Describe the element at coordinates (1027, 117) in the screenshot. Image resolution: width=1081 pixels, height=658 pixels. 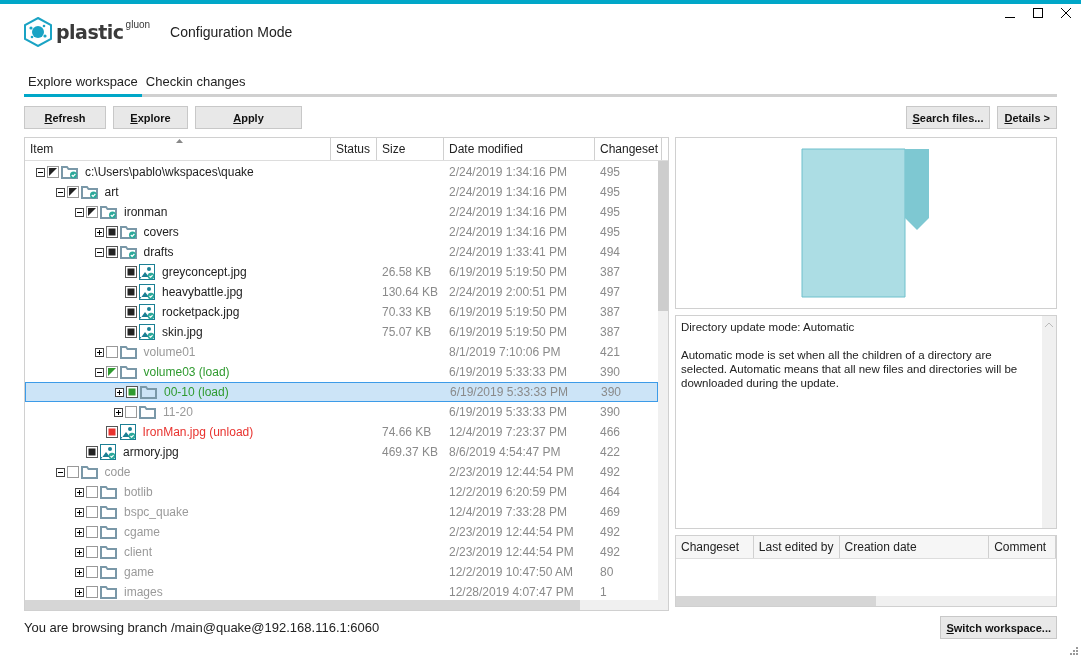
I see `toolbar-button: Details >` at that location.